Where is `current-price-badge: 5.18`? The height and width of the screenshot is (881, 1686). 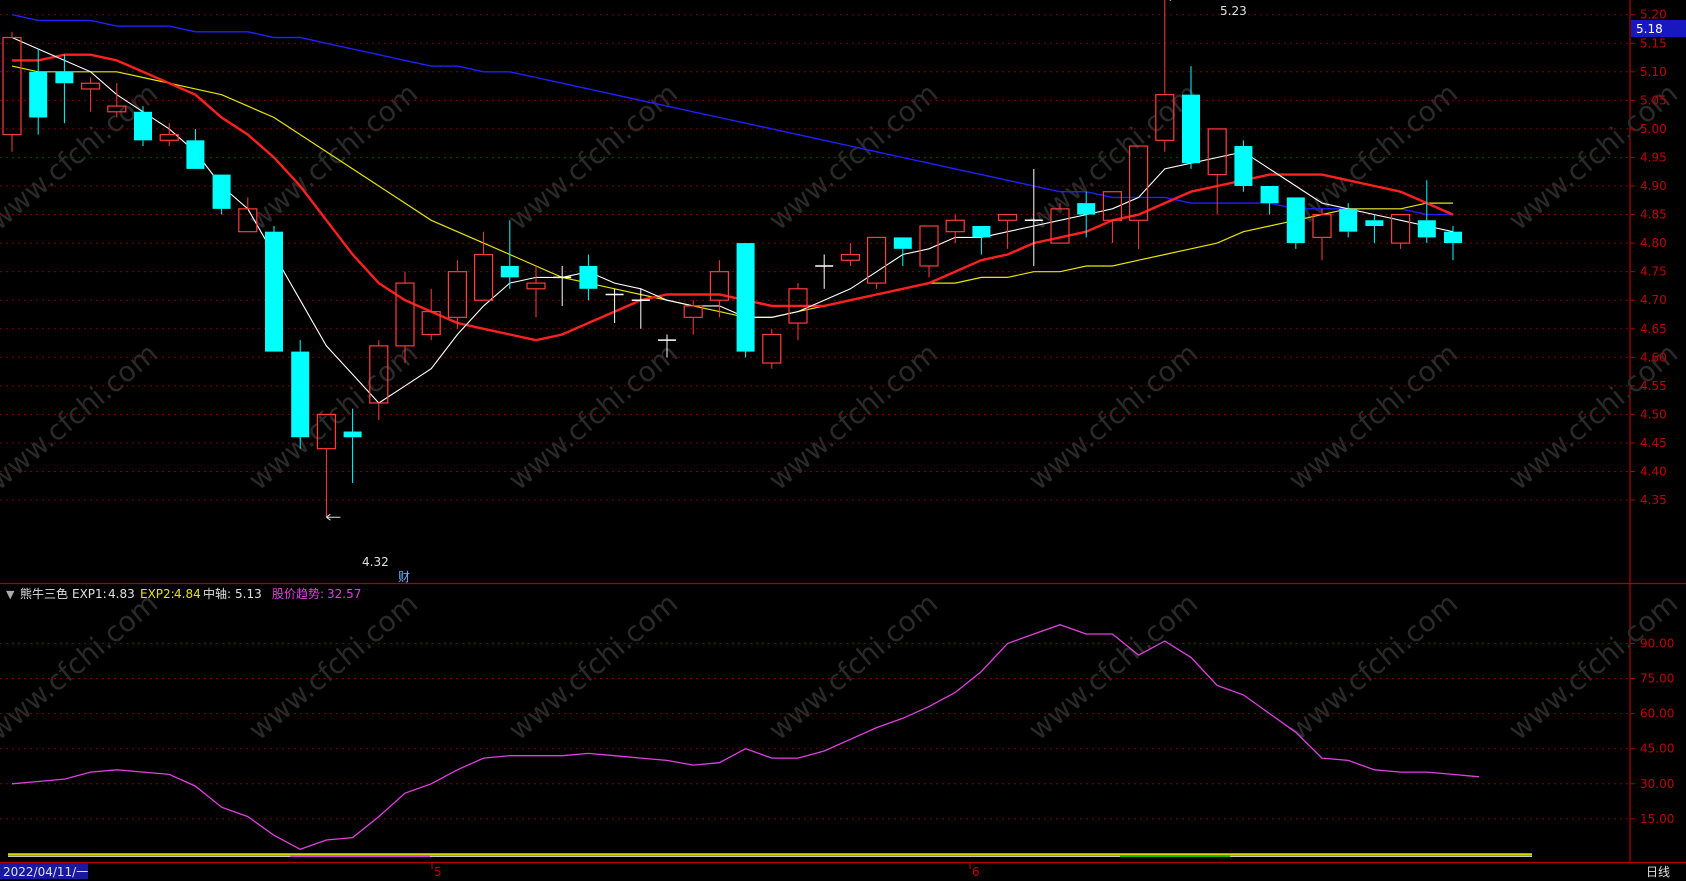 current-price-badge: 5.18 is located at coordinates (1658, 28).